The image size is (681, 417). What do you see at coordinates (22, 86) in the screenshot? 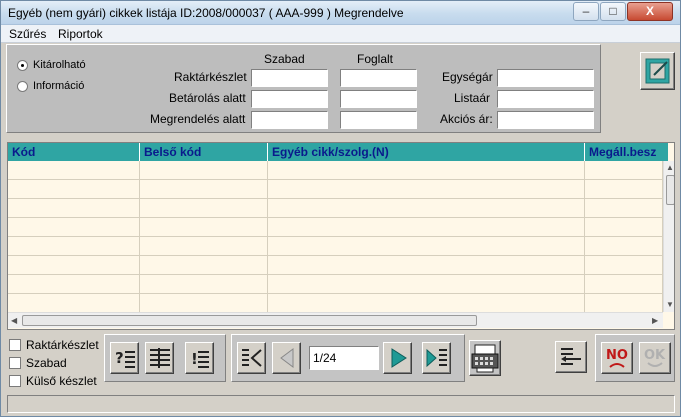
I see `radio-informacio` at bounding box center [22, 86].